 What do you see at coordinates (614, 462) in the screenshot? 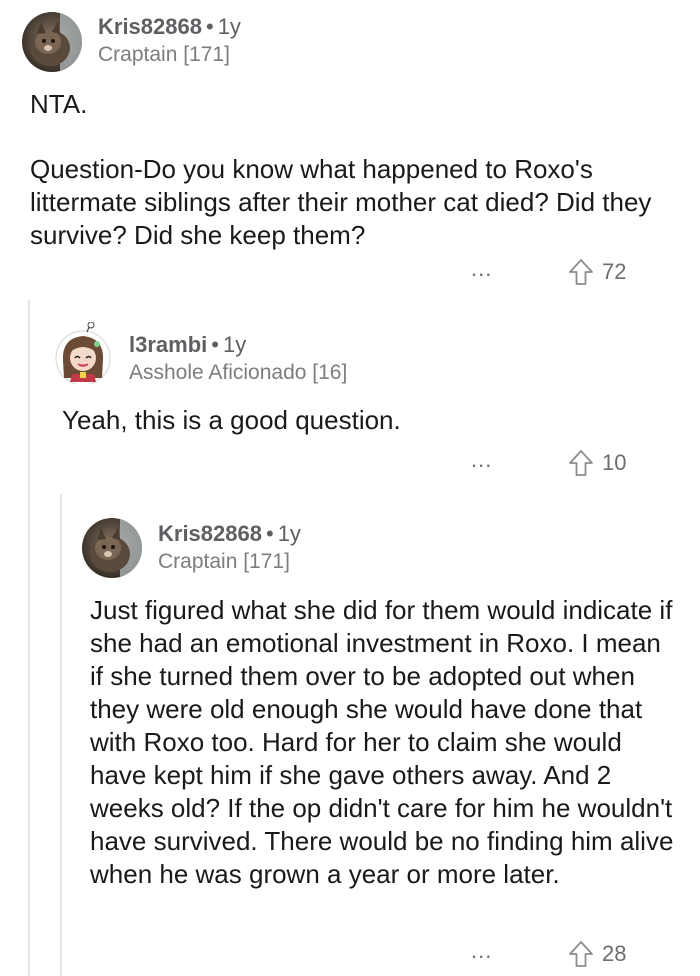
I see `vote-count: 10` at bounding box center [614, 462].